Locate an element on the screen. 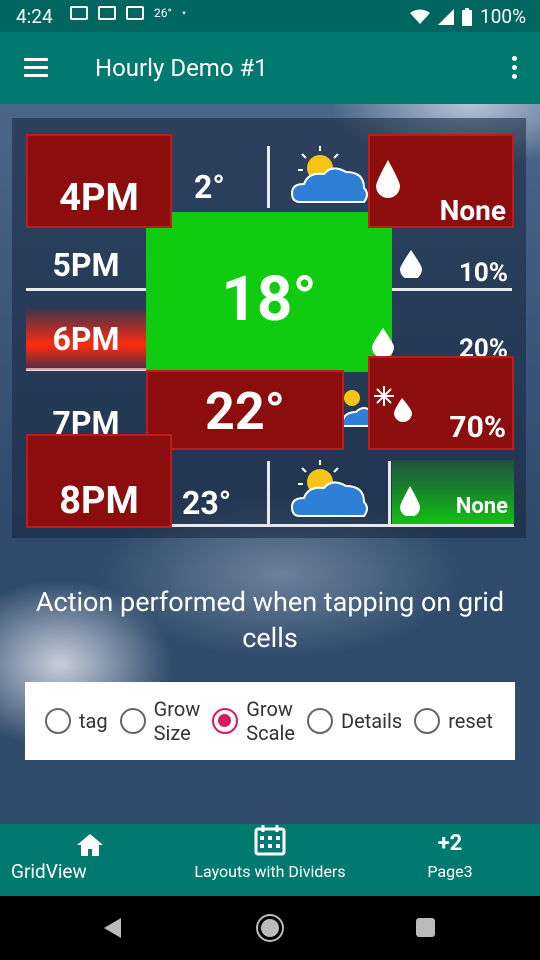  home-icon is located at coordinates (90, 845).